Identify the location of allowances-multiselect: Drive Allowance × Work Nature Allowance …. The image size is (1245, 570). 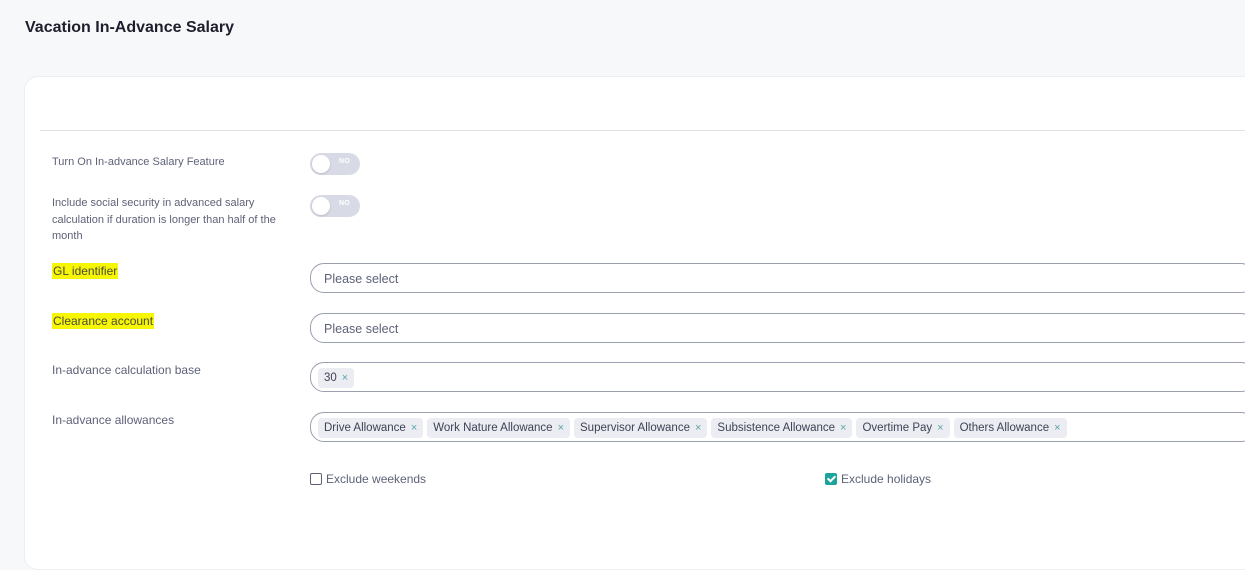
(777, 427).